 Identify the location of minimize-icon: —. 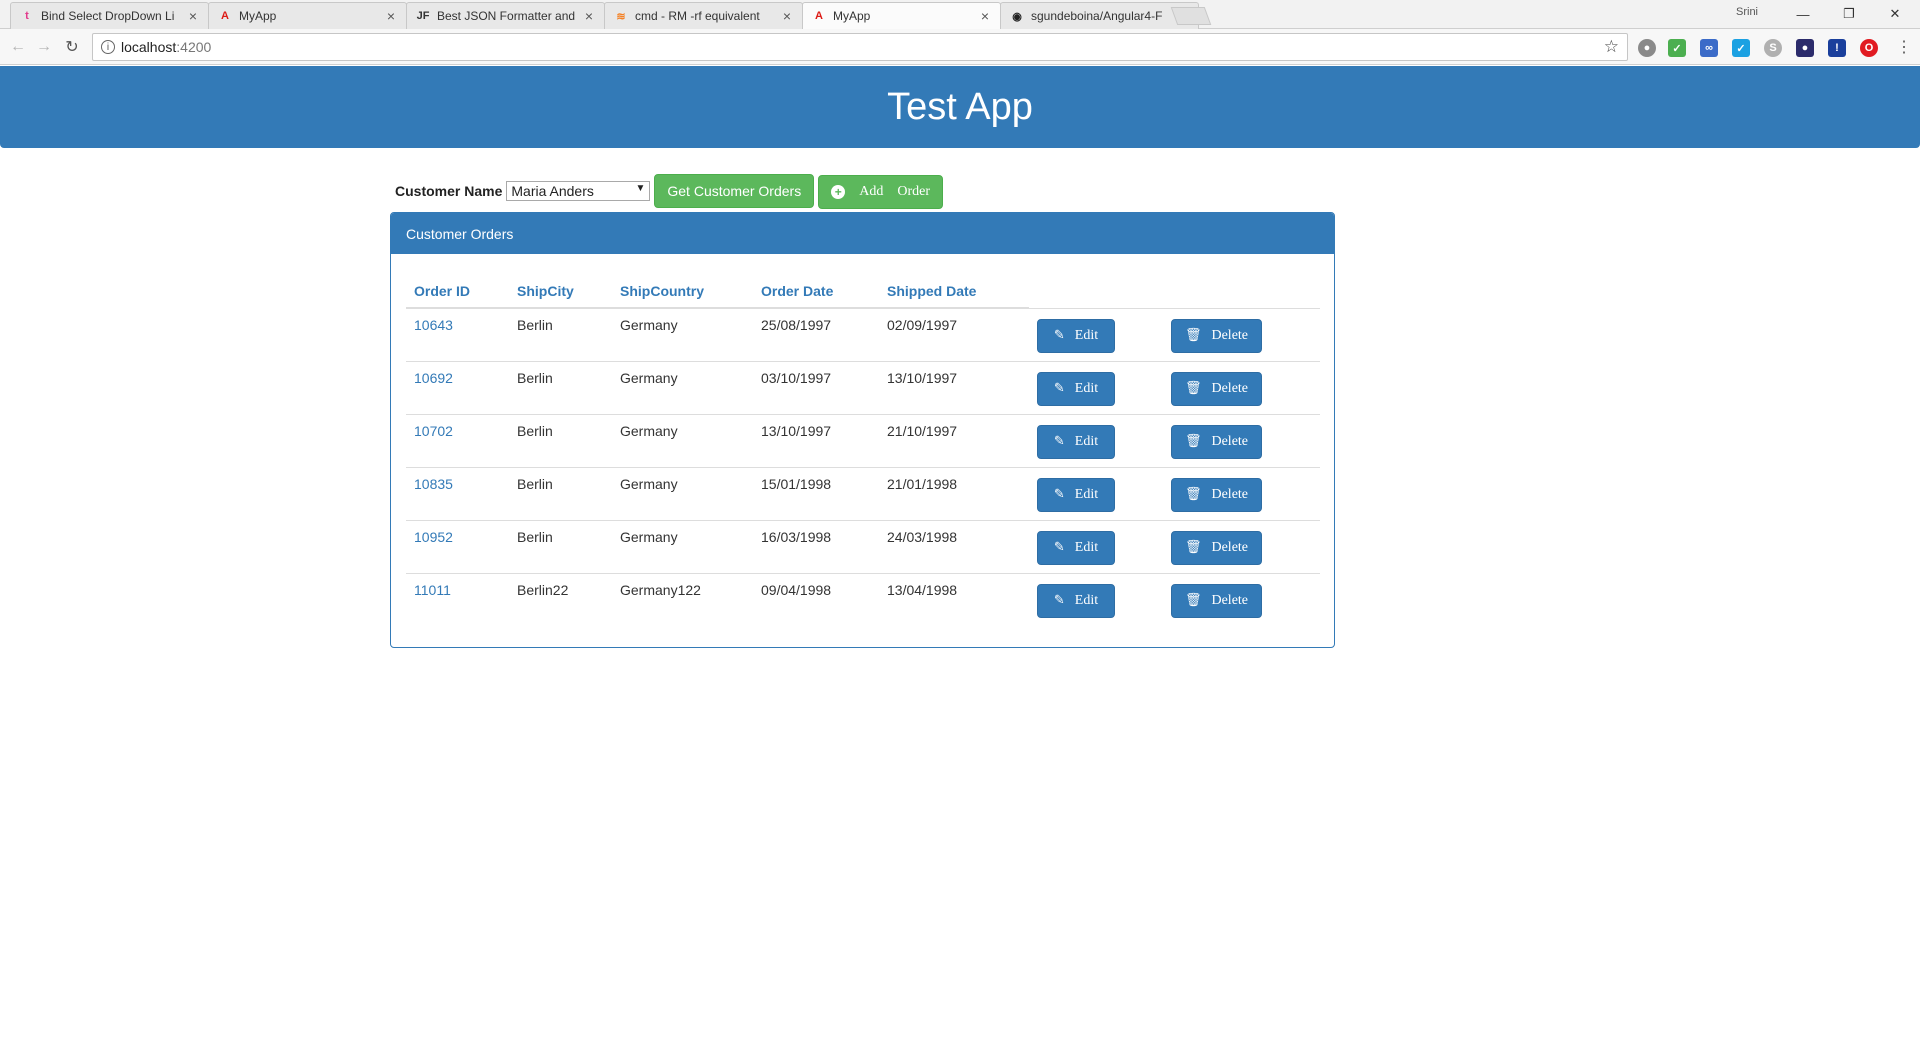
(1803, 14).